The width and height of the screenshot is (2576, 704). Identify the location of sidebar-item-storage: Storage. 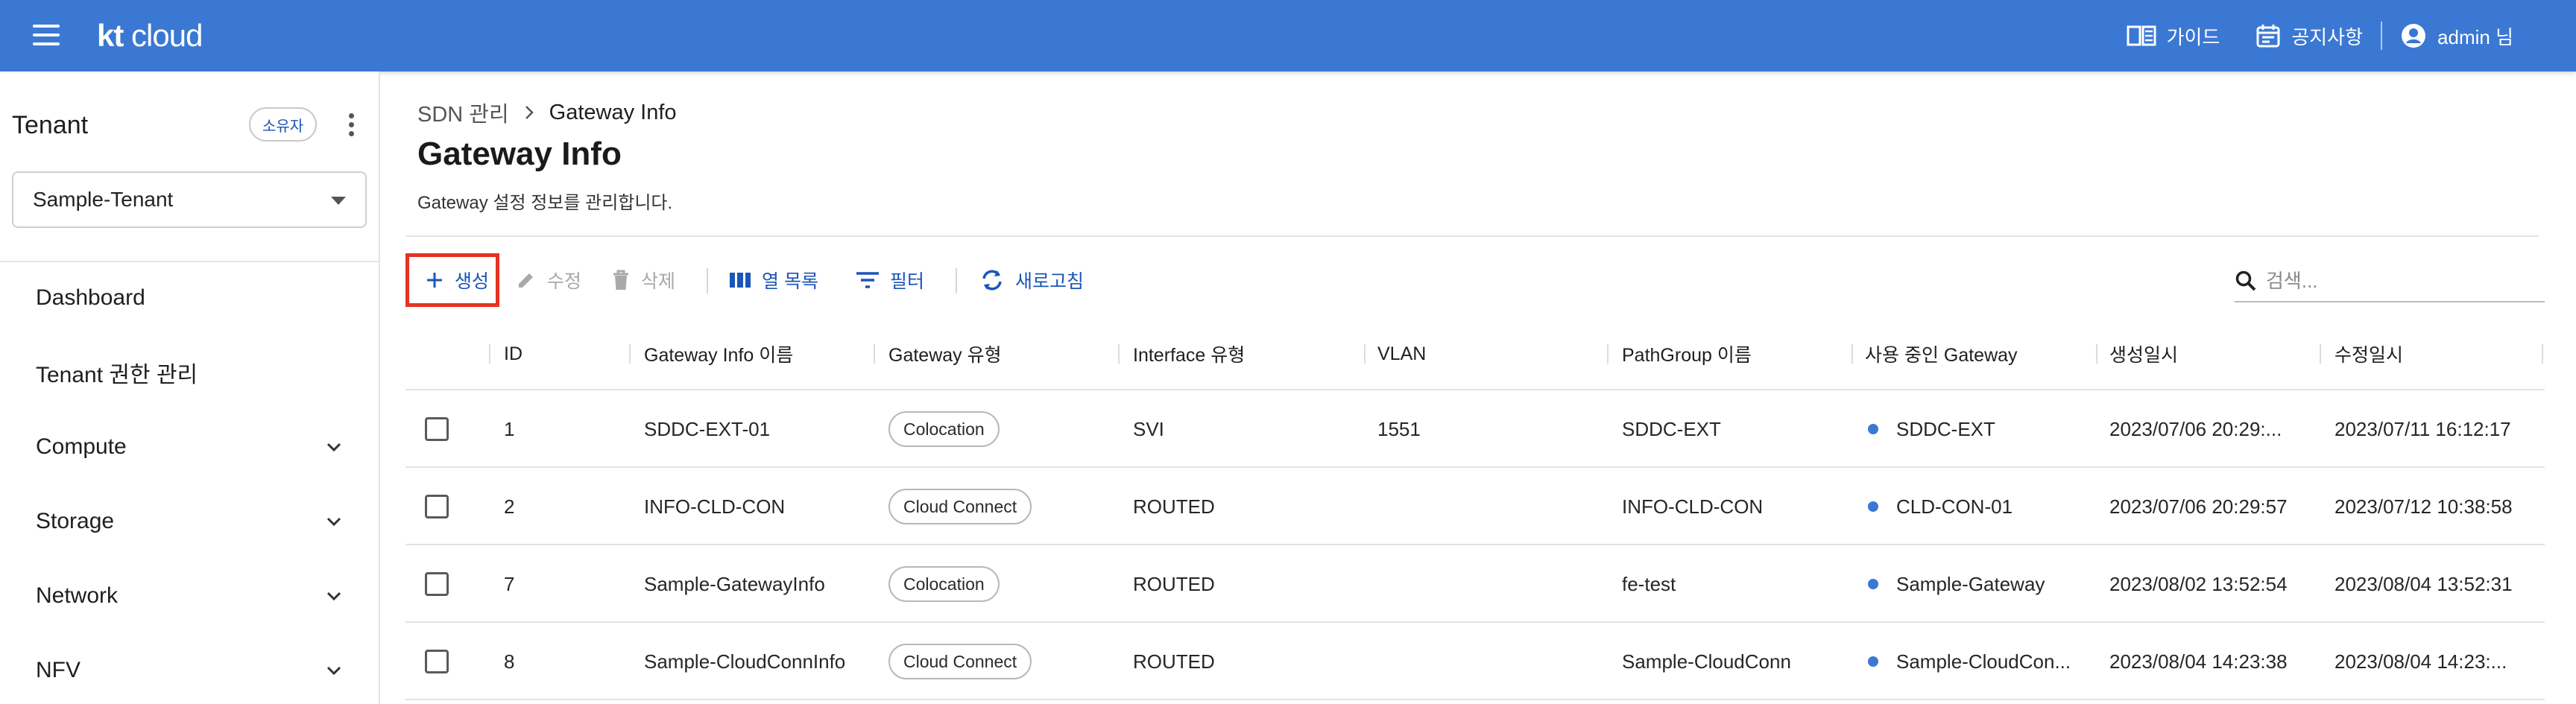
(193, 521).